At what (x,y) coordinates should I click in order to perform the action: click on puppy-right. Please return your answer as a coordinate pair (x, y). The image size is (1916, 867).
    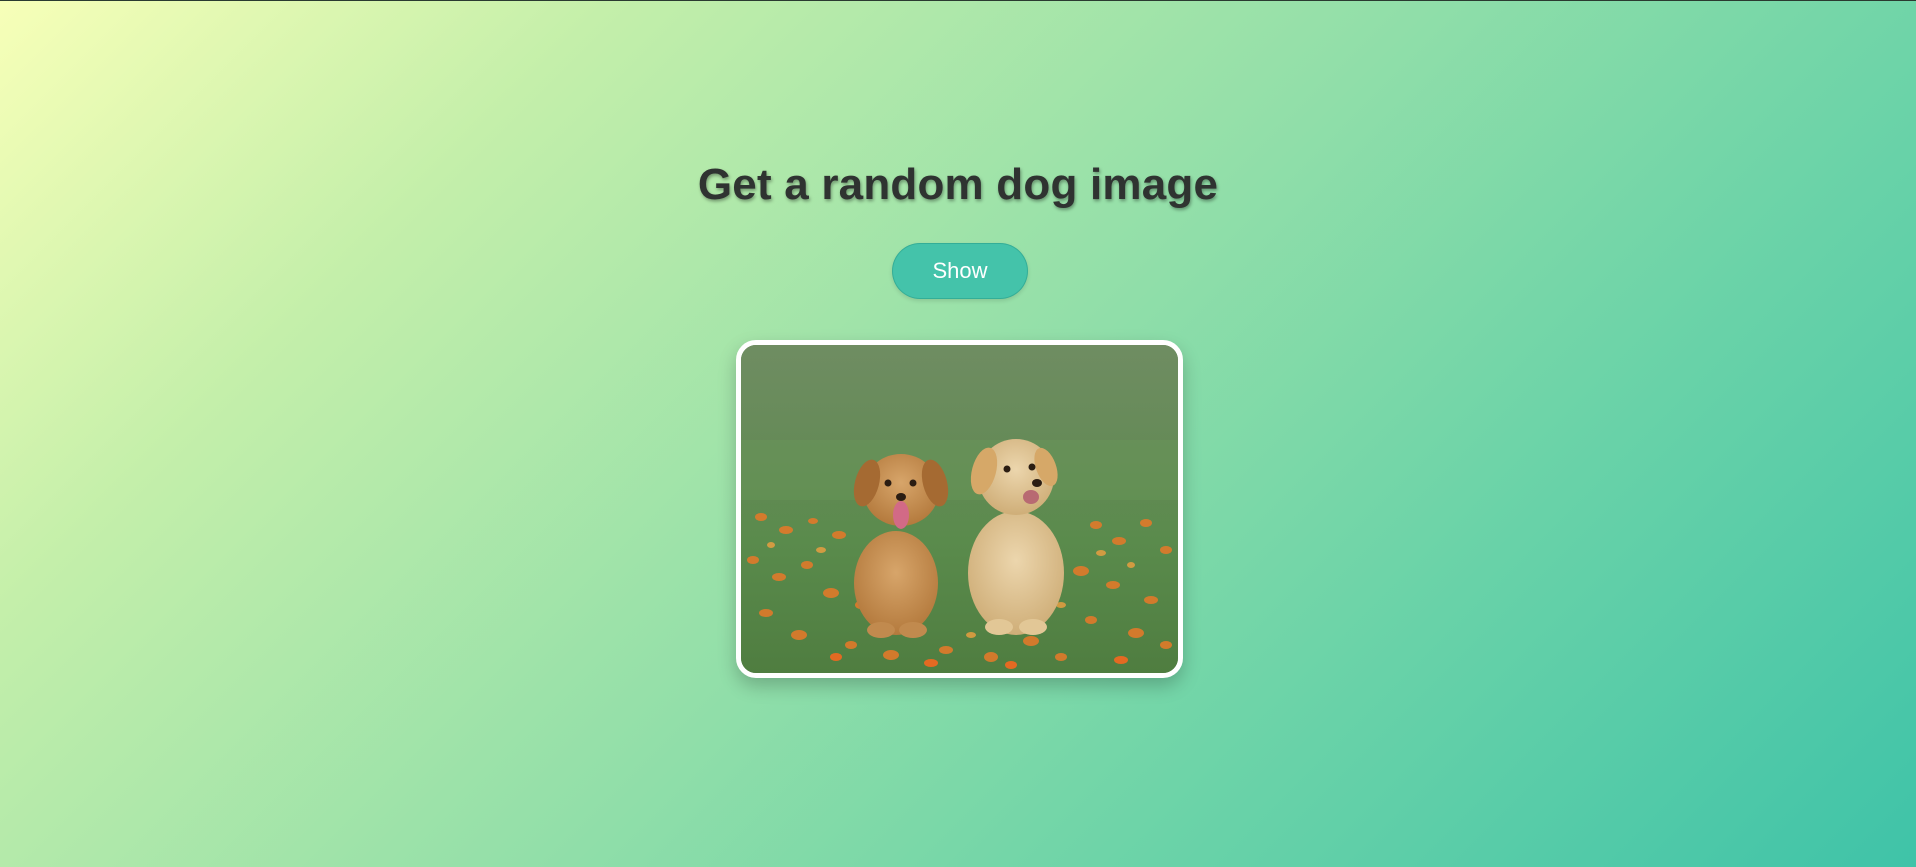
    Looking at the image, I should click on (1016, 537).